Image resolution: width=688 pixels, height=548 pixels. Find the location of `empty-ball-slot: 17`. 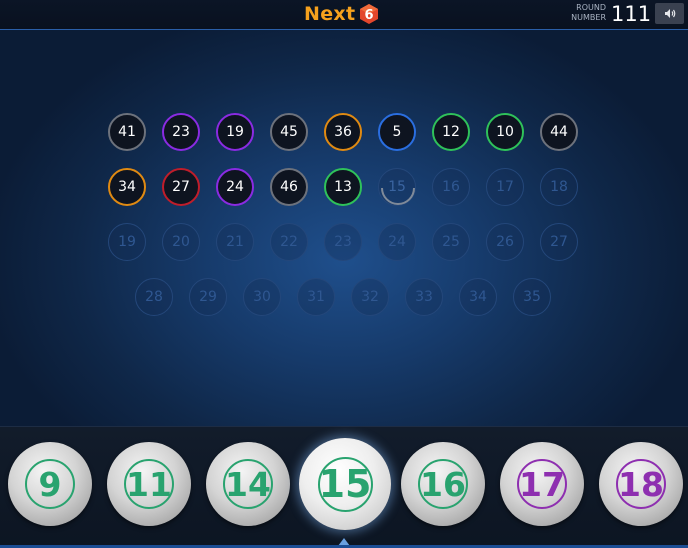

empty-ball-slot: 17 is located at coordinates (505, 187).